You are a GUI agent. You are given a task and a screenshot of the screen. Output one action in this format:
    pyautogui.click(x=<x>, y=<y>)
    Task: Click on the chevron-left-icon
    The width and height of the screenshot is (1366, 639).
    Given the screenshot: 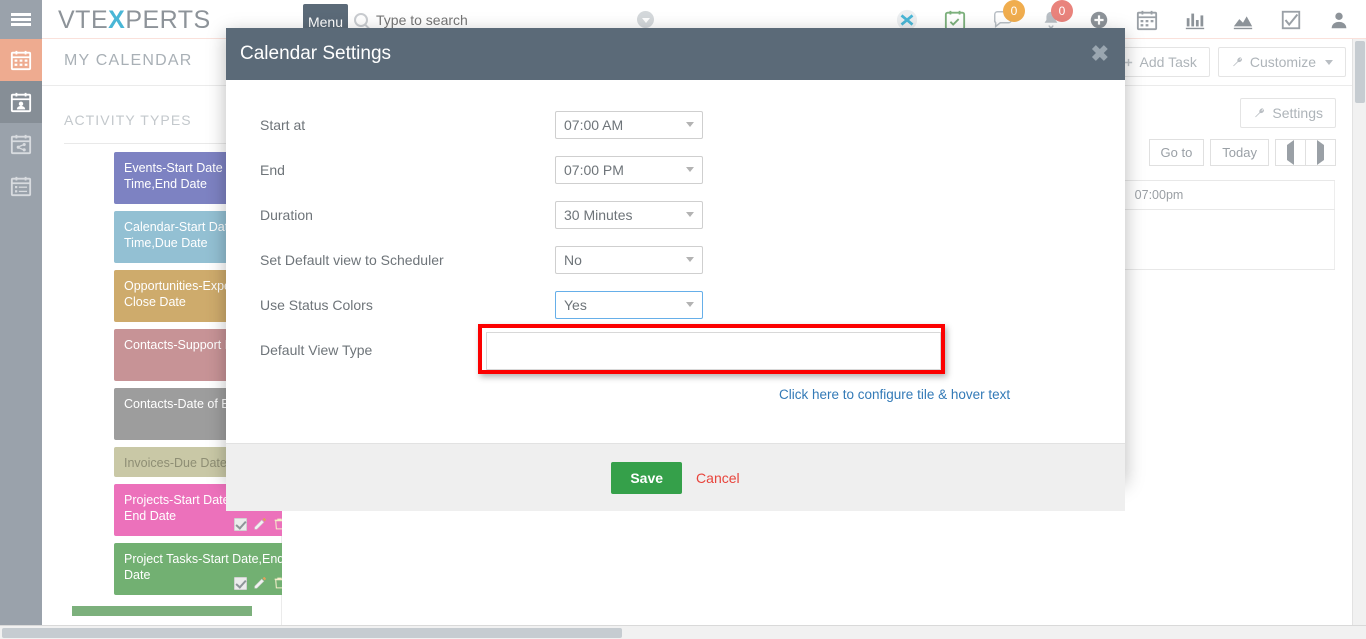 What is the action you would take?
    pyautogui.click(x=1290, y=152)
    